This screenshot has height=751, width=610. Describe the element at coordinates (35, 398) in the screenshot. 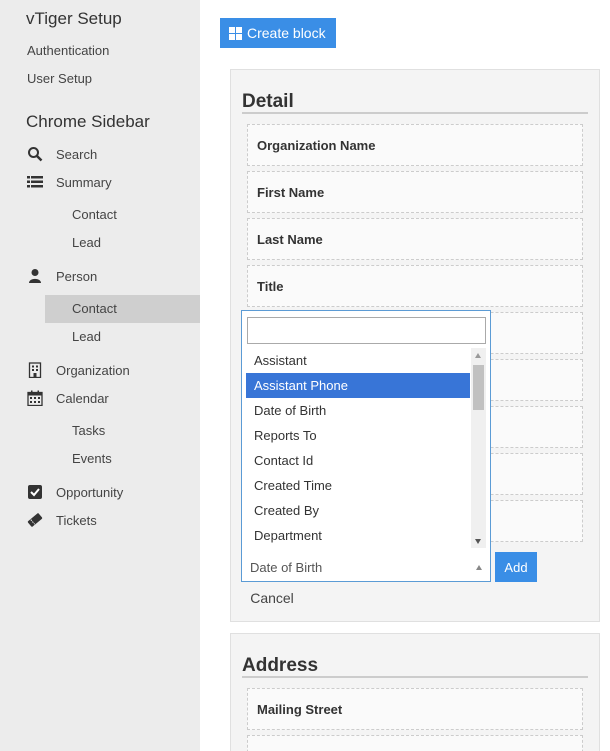

I see `calendar-icon` at that location.